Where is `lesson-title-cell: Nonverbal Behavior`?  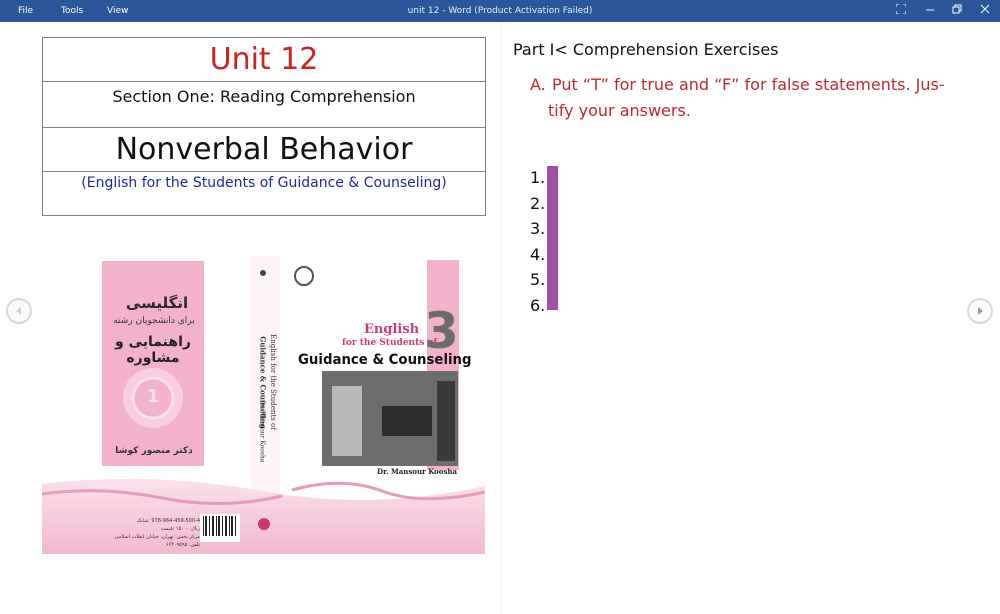
lesson-title-cell: Nonverbal Behavior is located at coordinates (264, 150).